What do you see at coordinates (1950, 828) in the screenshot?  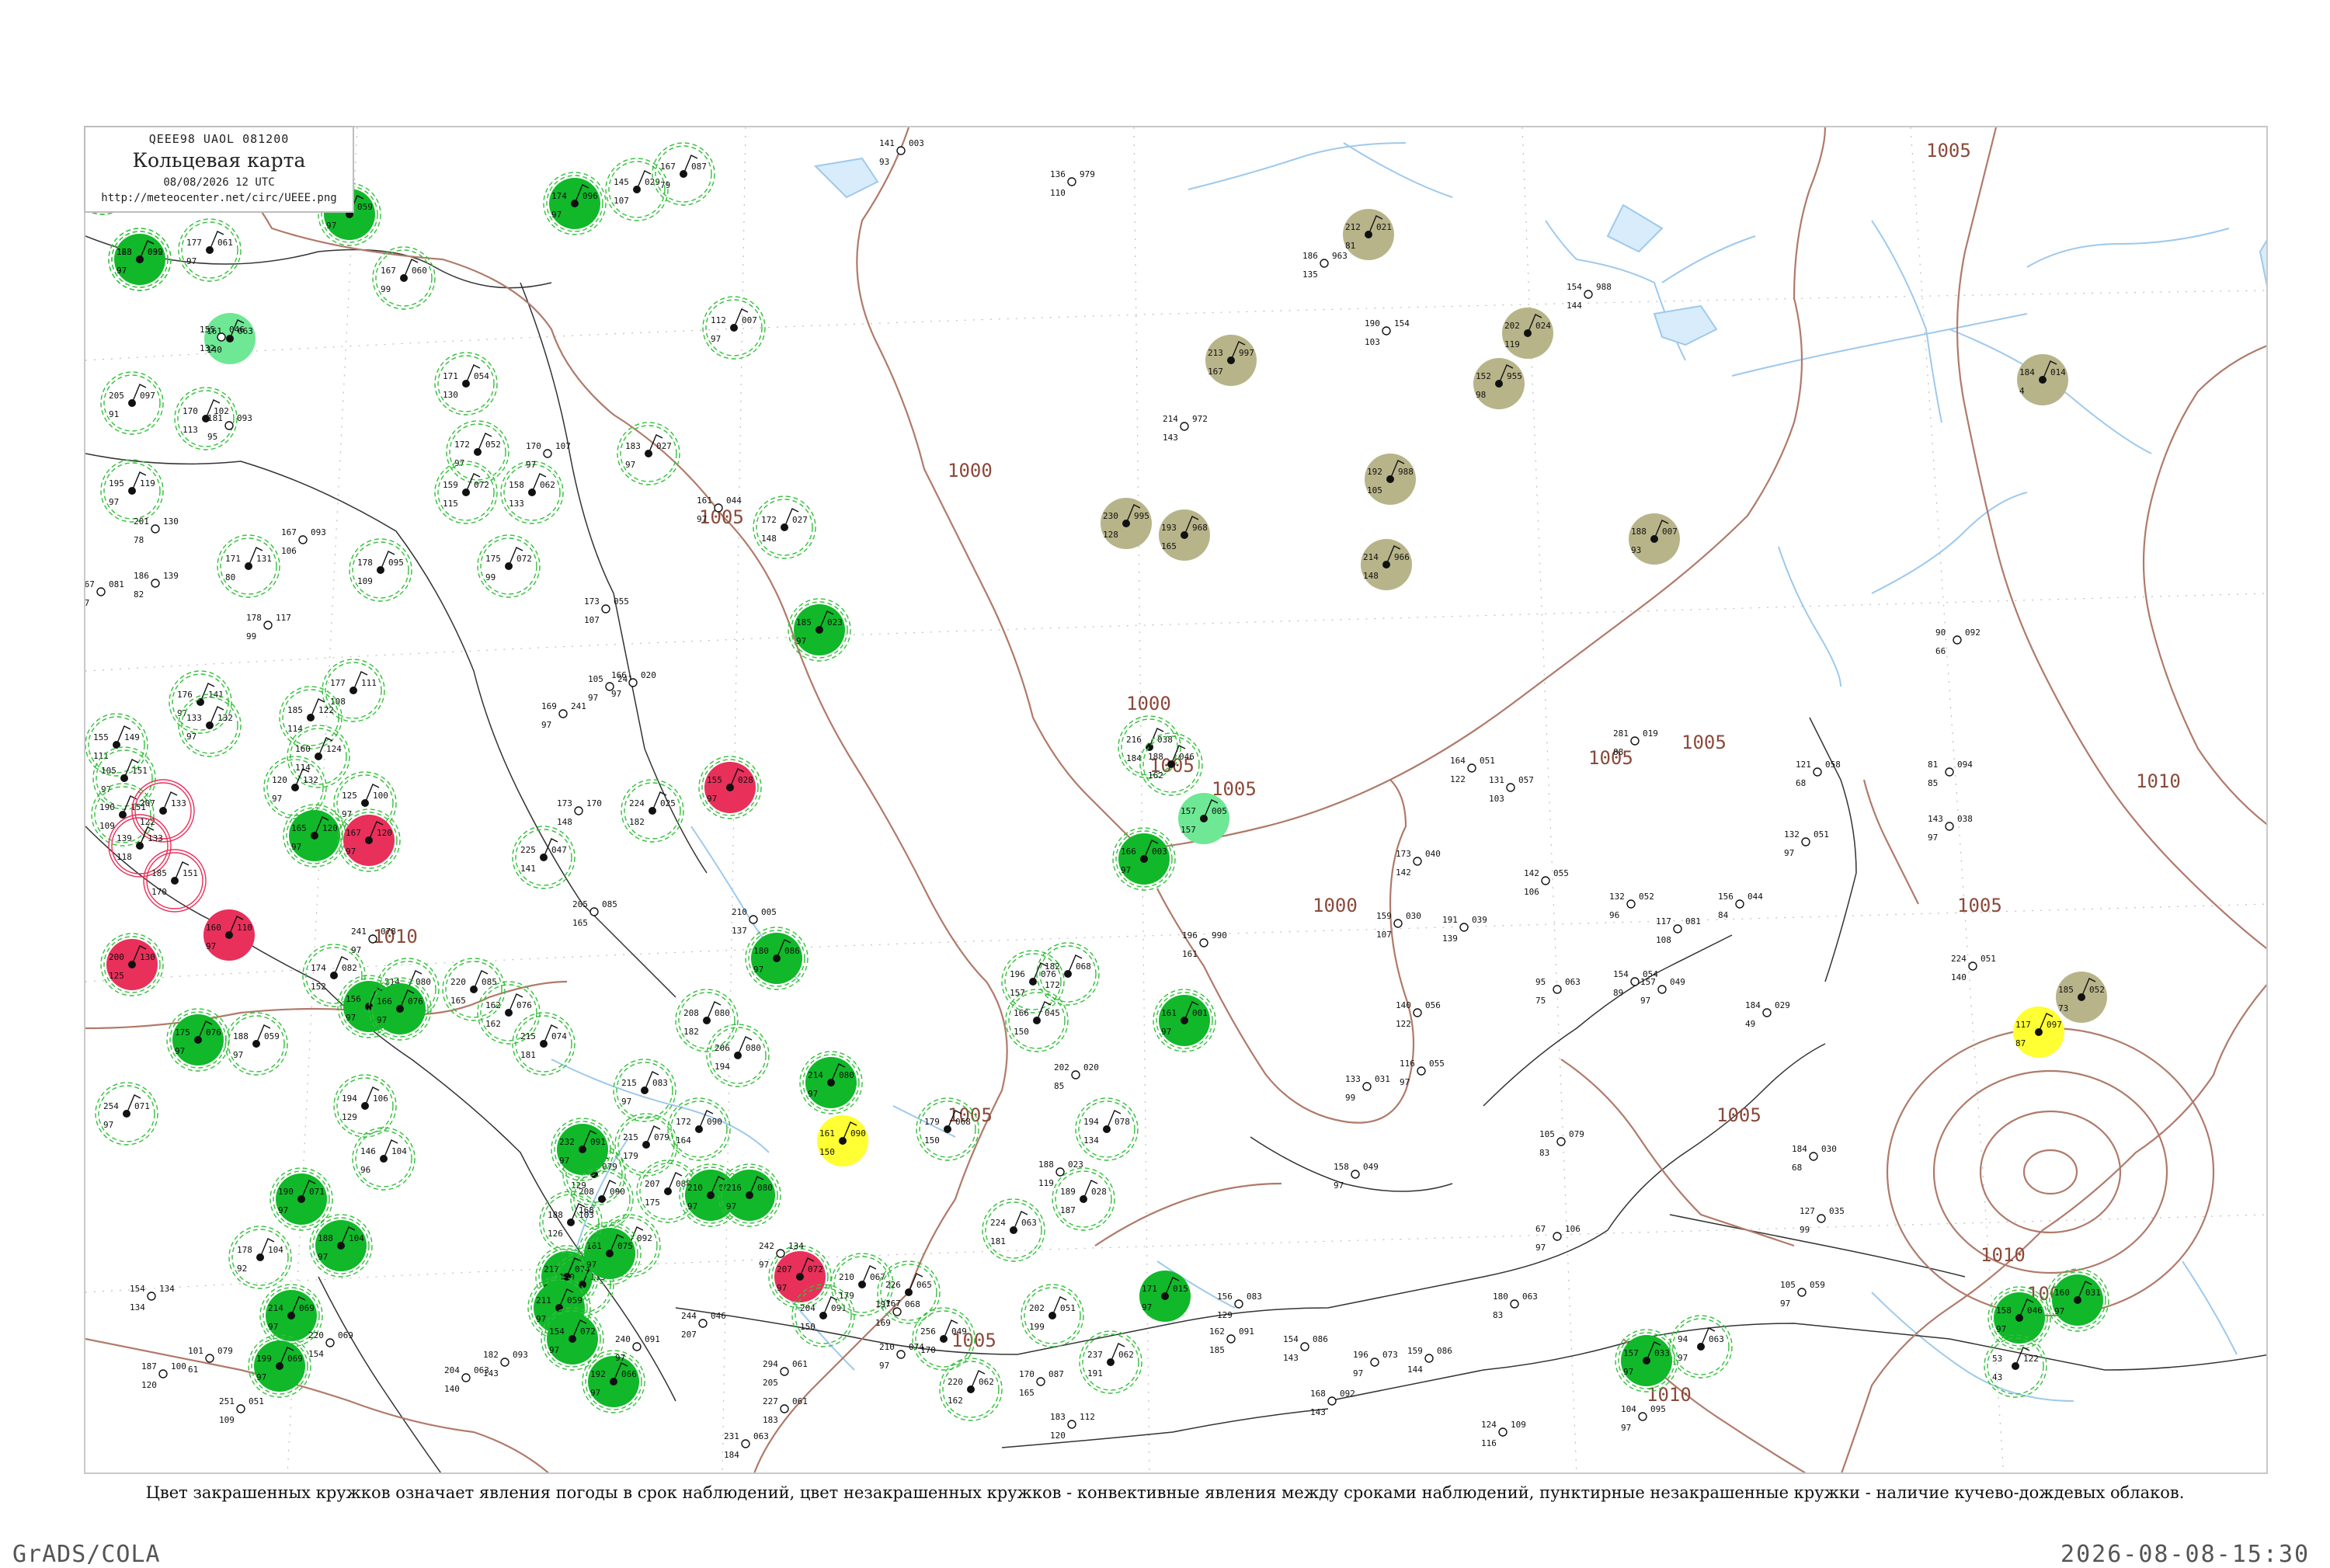 I see `plain-station-plot: 143 038 97` at bounding box center [1950, 828].